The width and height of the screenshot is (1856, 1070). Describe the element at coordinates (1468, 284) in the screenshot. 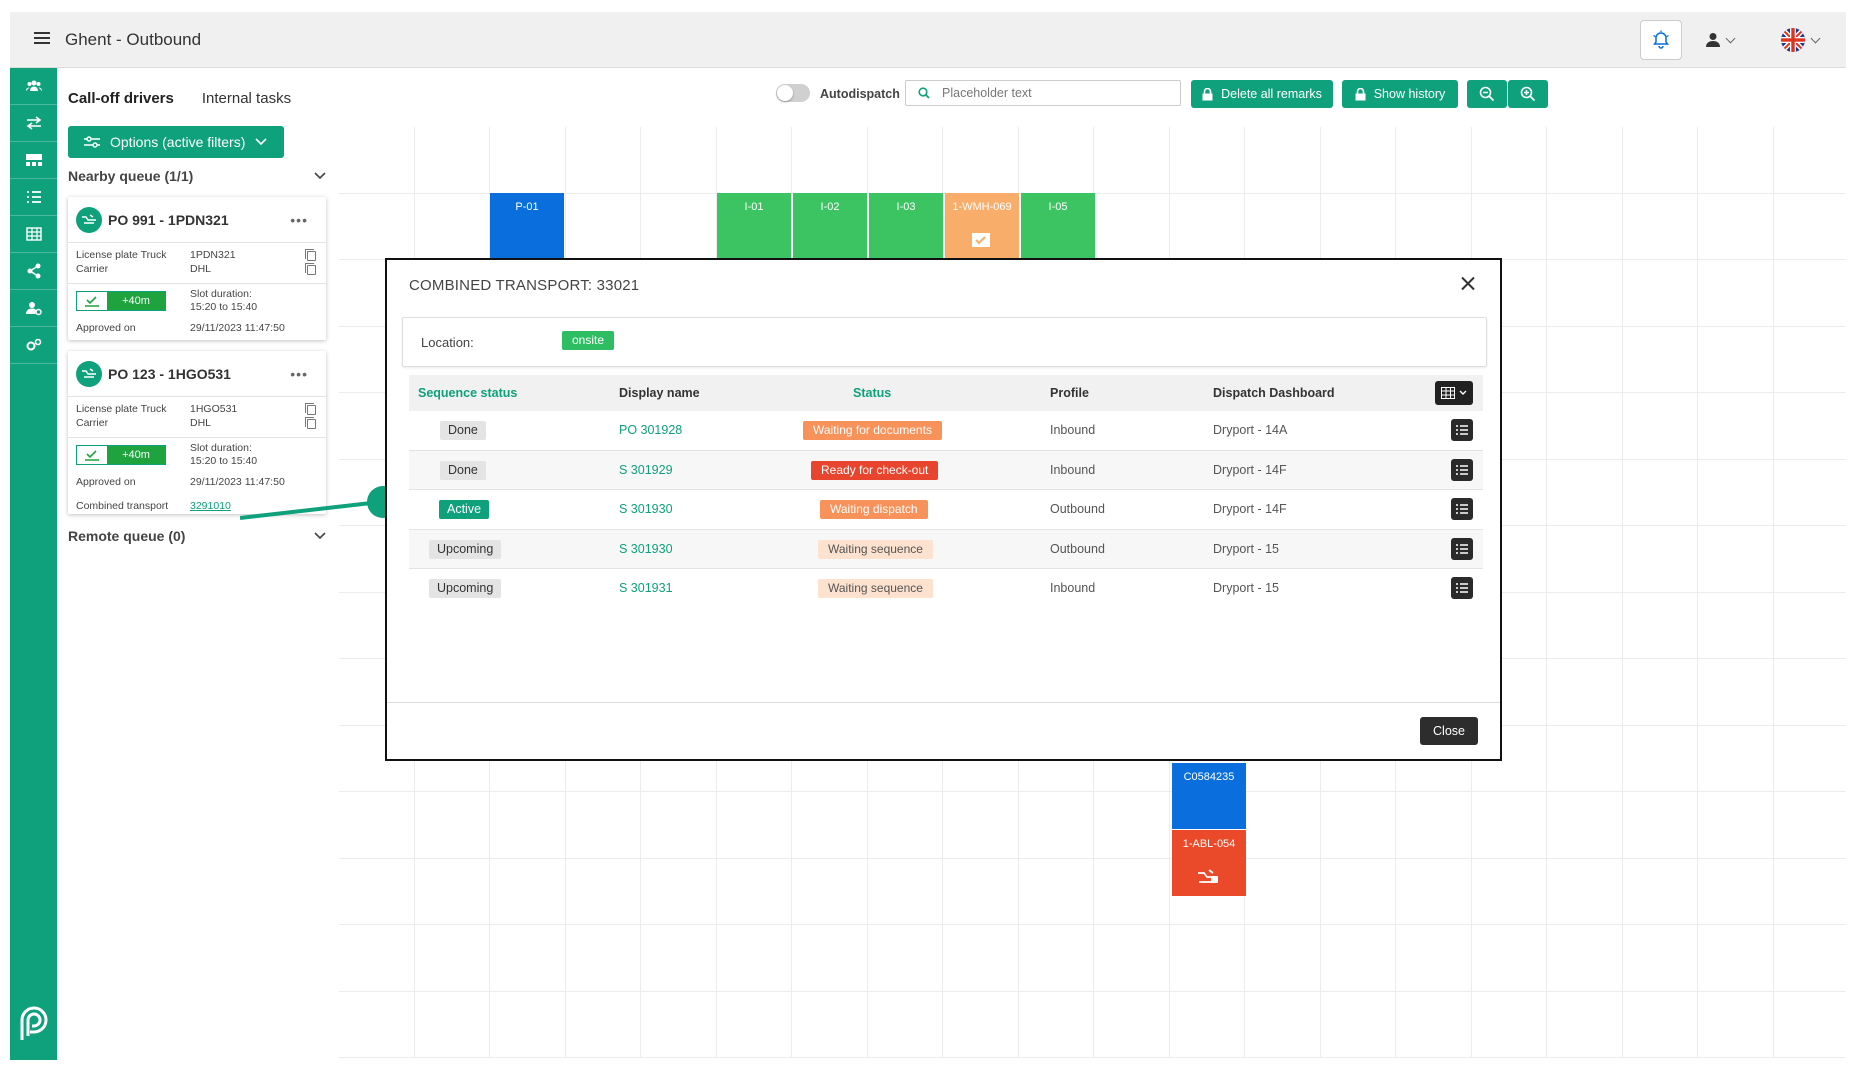

I see `close-icon` at that location.